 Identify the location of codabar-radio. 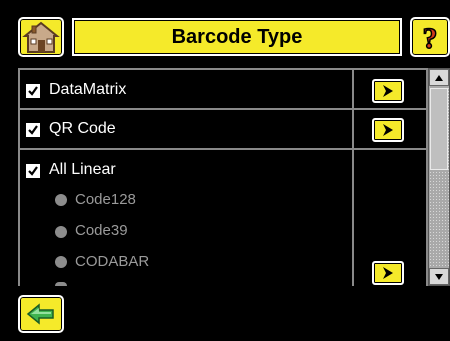
(61, 262).